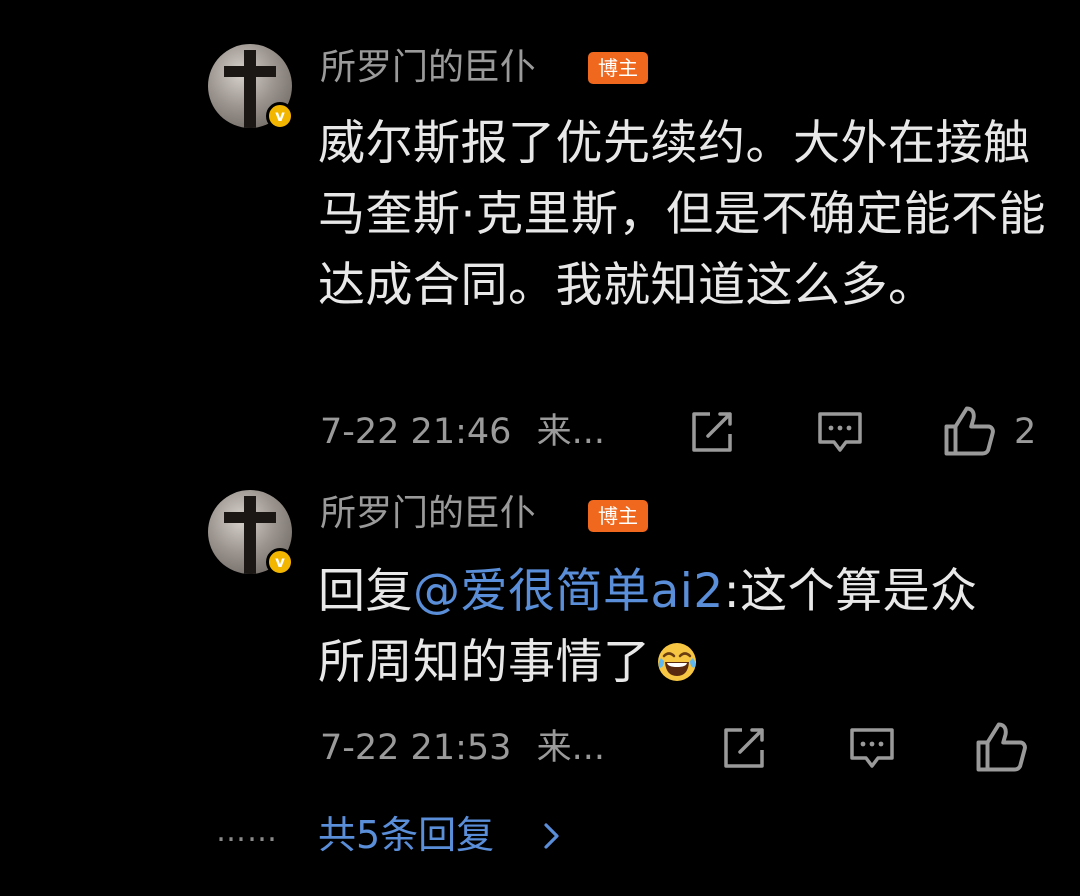  What do you see at coordinates (551, 836) in the screenshot?
I see `chevron-right-icon` at bounding box center [551, 836].